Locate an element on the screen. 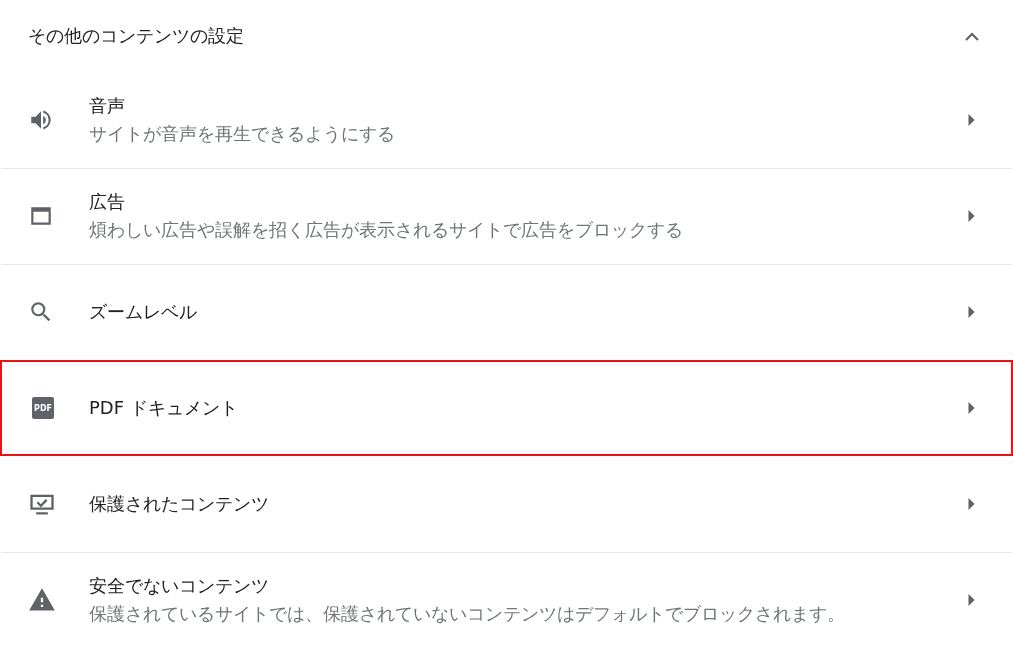  settings-row: 音声 サイトが音声を再生できるようにする is located at coordinates (506, 120).